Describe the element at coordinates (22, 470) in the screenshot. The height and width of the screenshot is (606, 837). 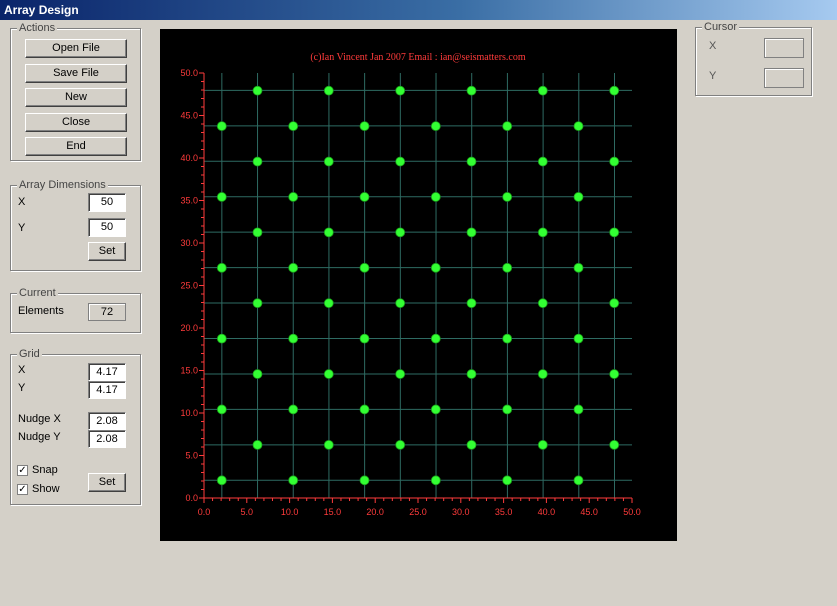
I see `snap-checkbox: ✓` at that location.